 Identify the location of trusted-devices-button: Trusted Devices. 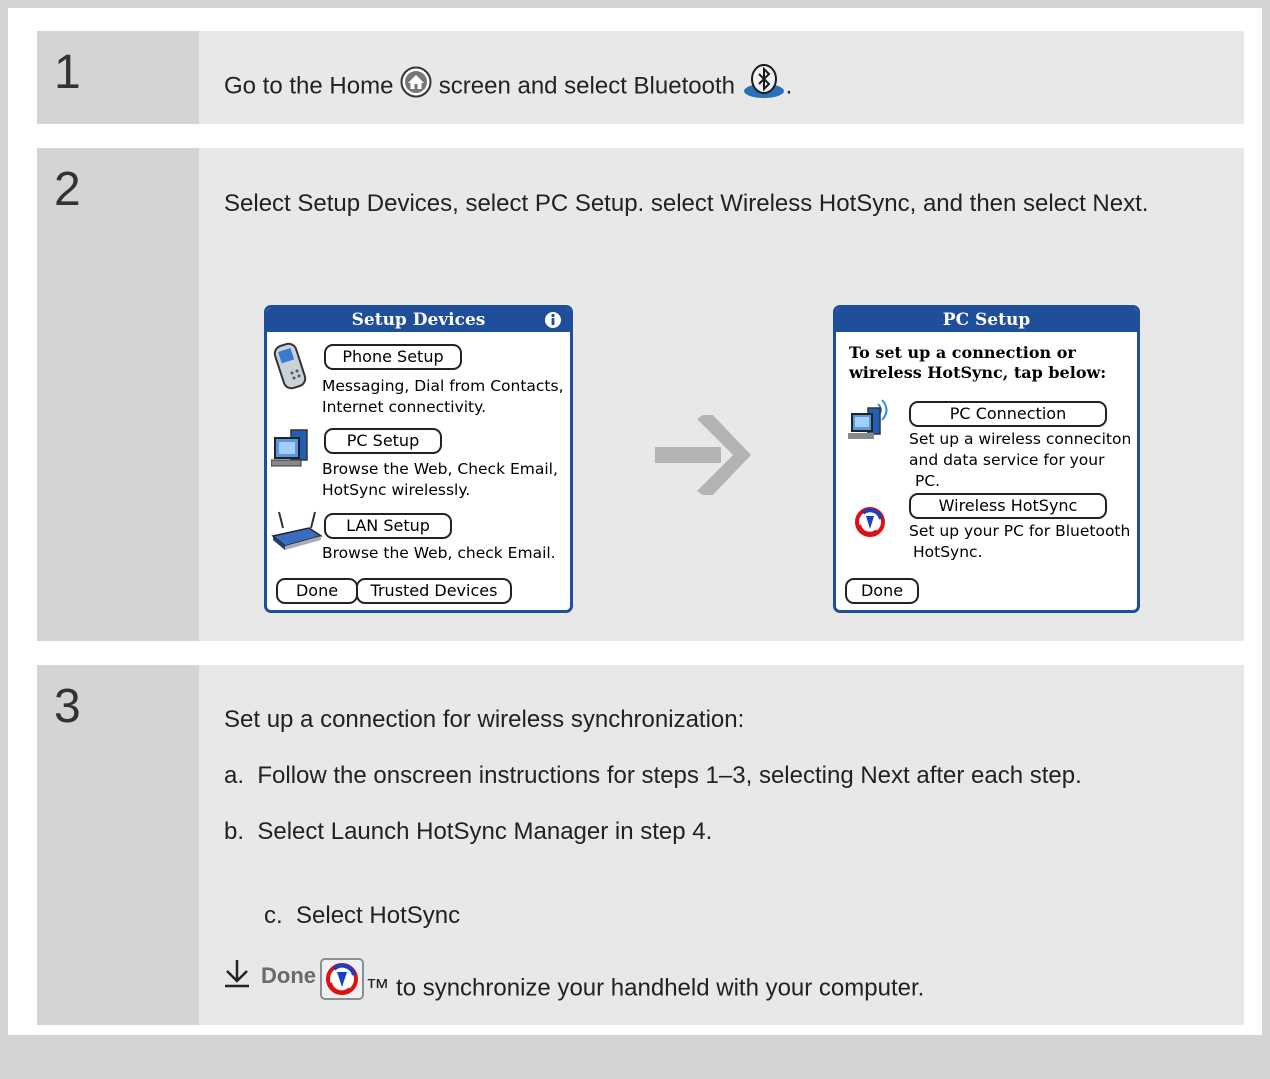
(434, 591).